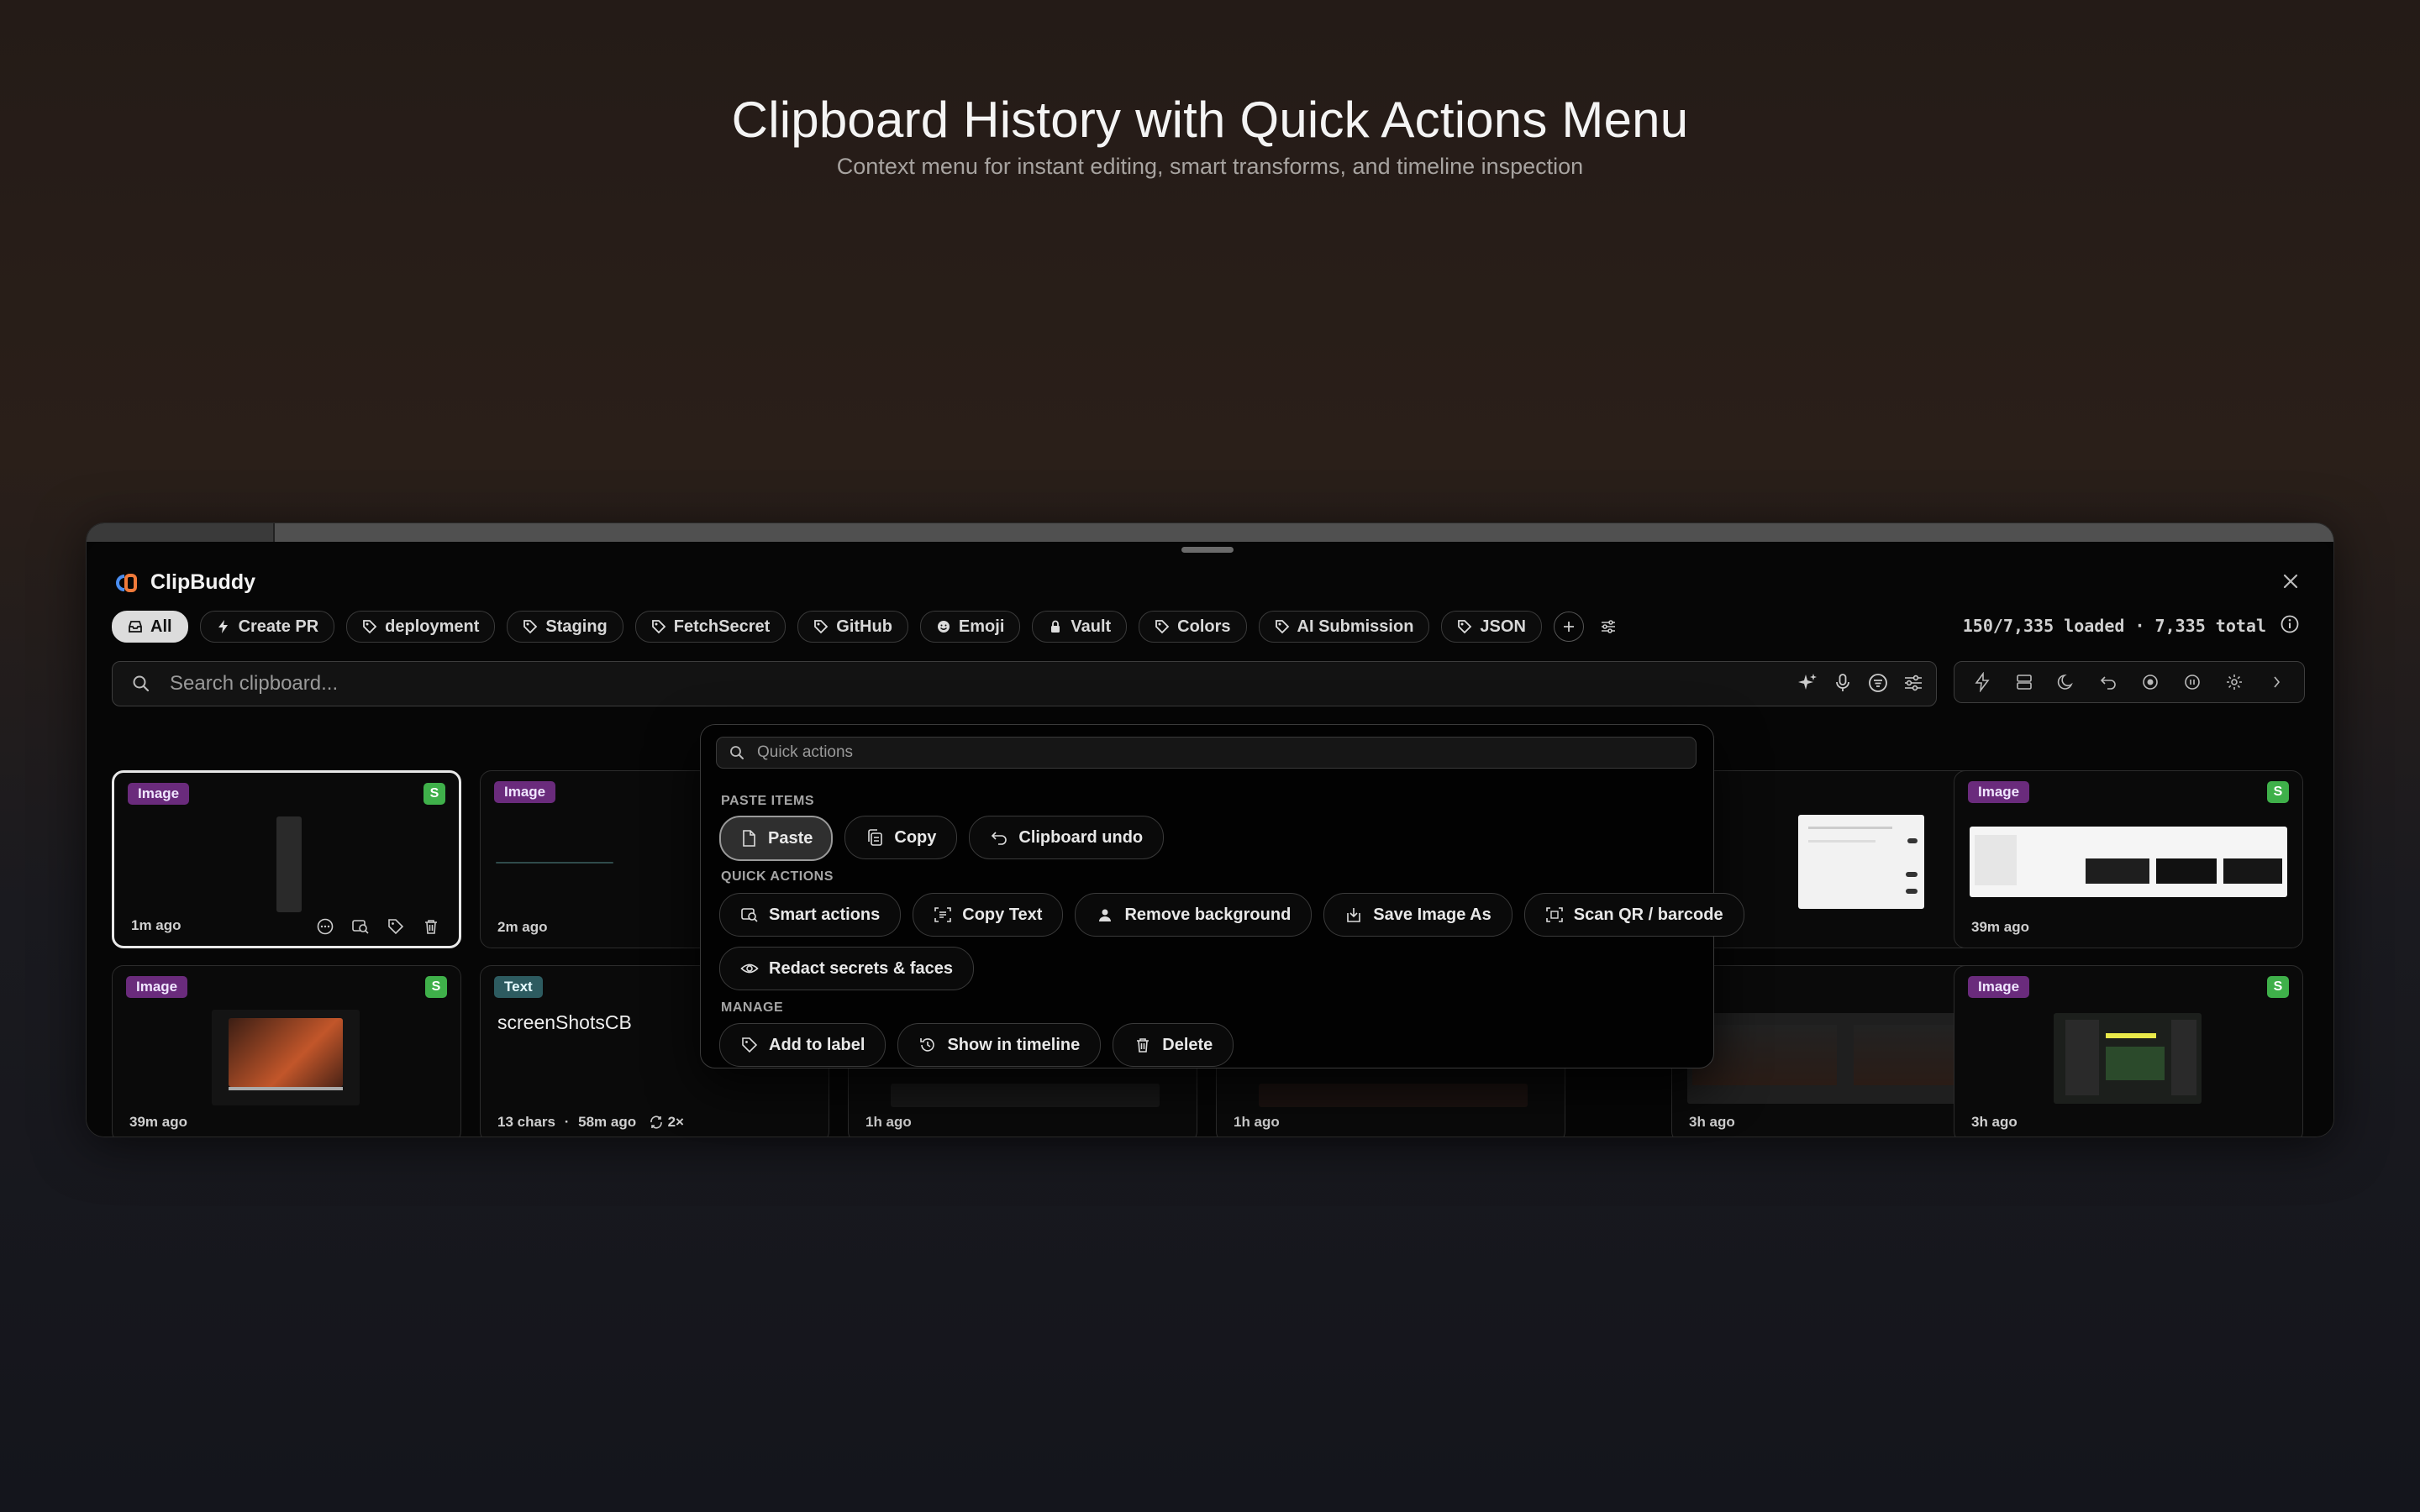  I want to click on add-to-label-button: Add to label, so click(802, 1045).